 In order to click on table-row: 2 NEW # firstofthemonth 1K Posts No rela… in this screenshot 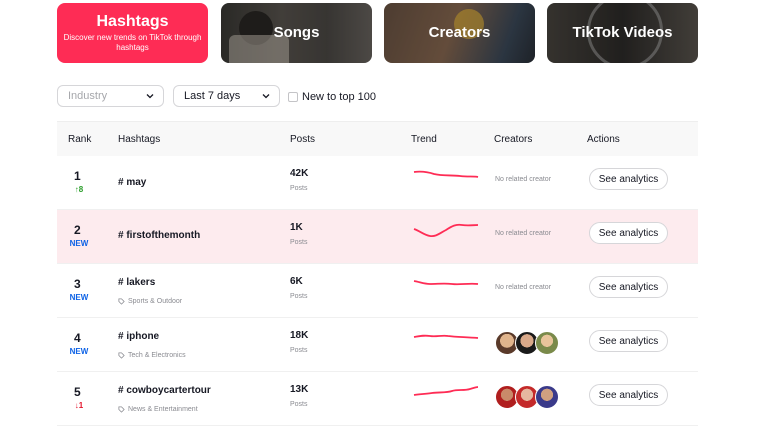, I will do `click(377, 237)`.